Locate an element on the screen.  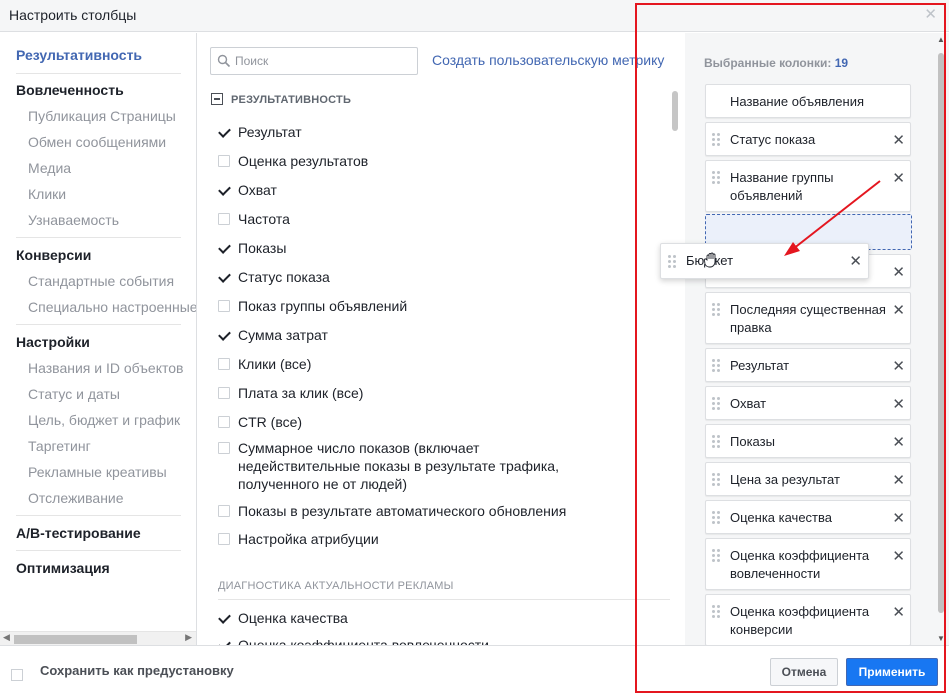
metric-label: Статус показа is located at coordinates (284, 277).